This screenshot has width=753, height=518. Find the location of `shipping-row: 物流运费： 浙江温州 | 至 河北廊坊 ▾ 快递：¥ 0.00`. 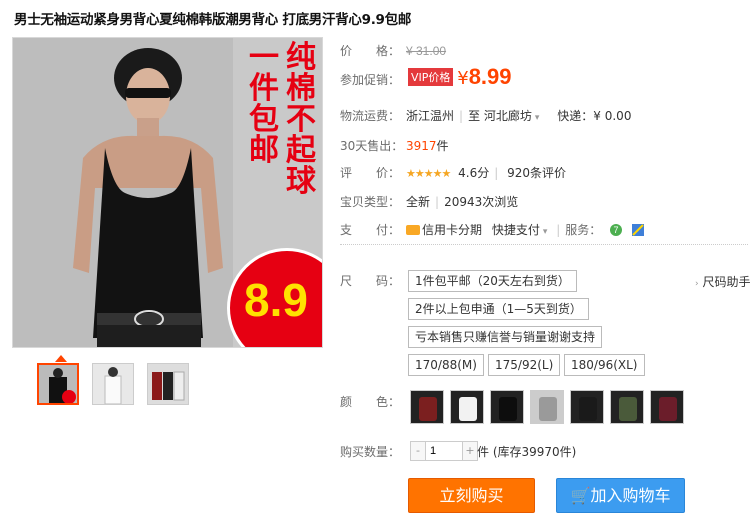

shipping-row: 物流运费： 浙江温州 | 至 河北廊坊 ▾ 快递：¥ 0.00 is located at coordinates (486, 116).